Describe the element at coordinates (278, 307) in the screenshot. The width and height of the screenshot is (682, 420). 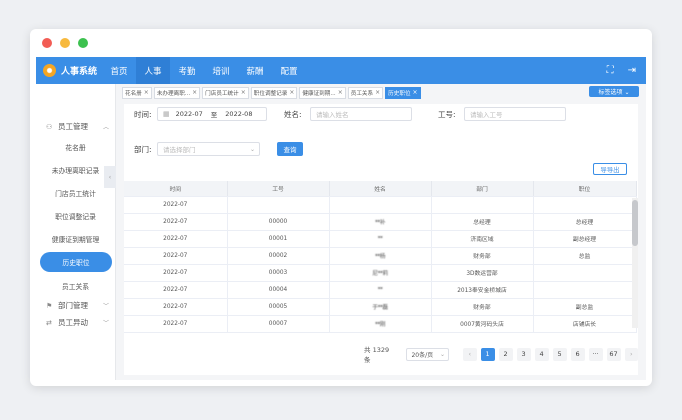
I see `table-cell: 00005` at that location.